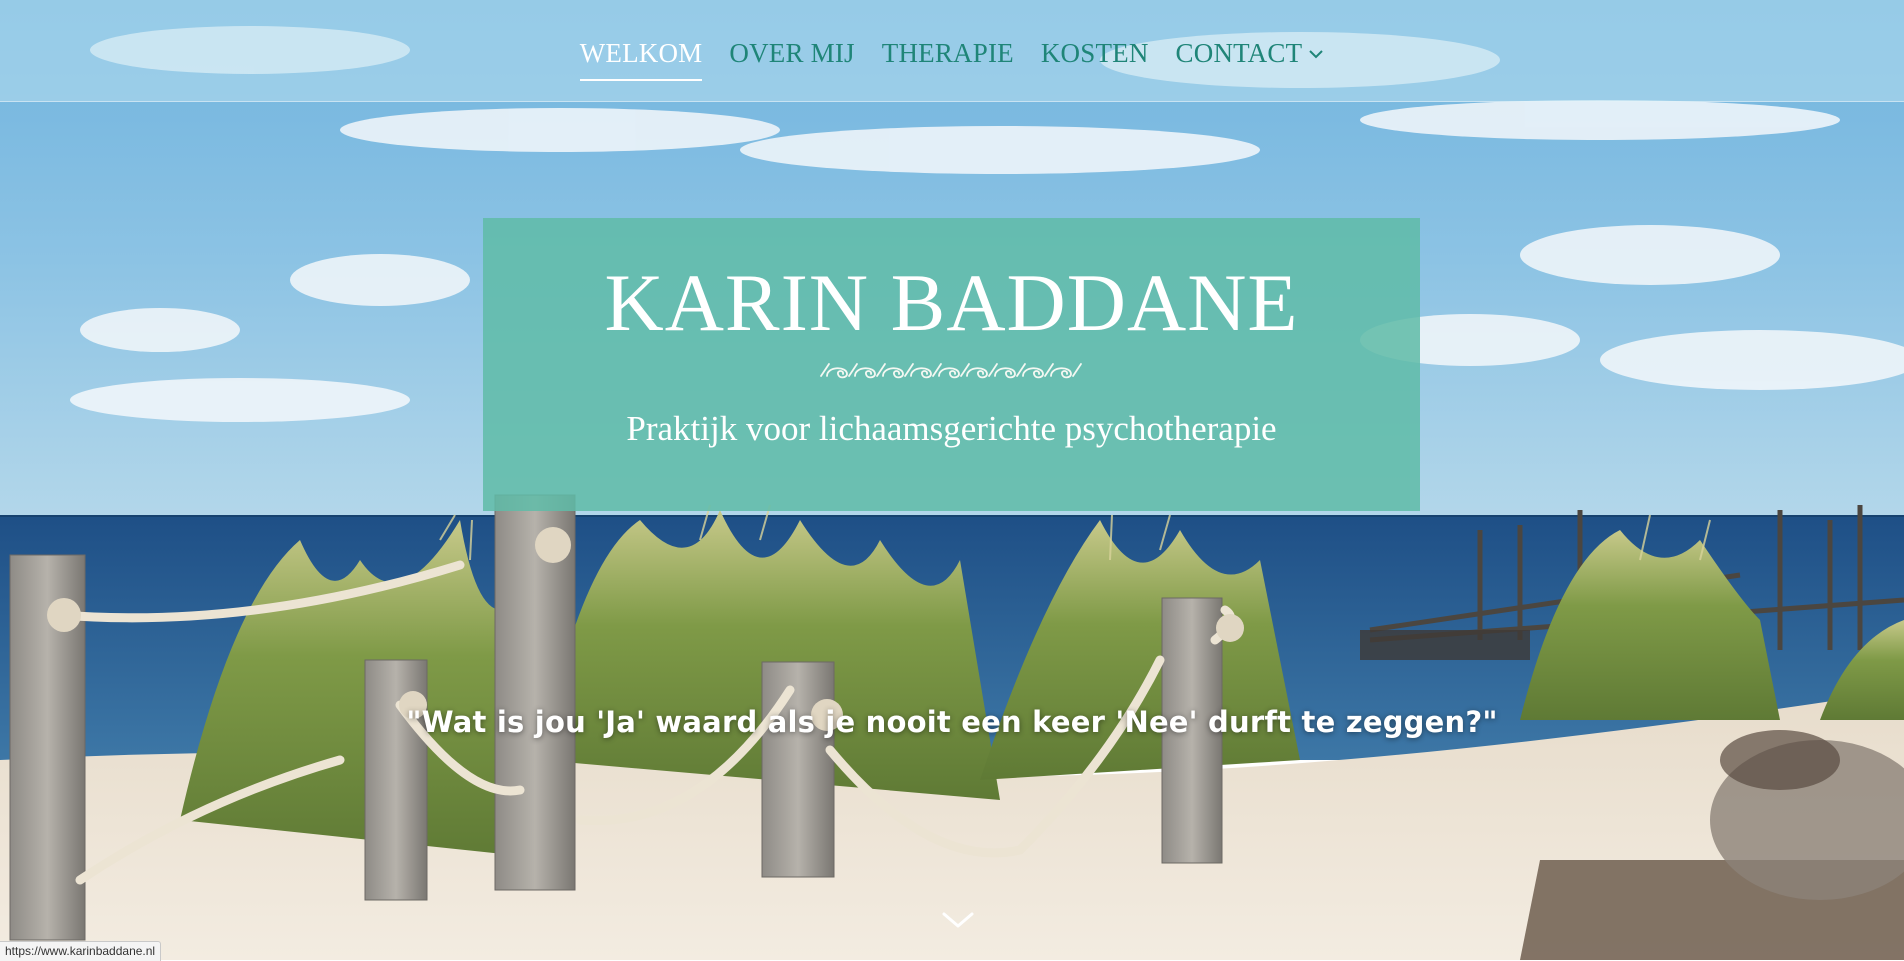 The width and height of the screenshot is (1904, 961). Describe the element at coordinates (947, 53) in the screenshot. I see `nav-item-label: THERAPIE` at that location.